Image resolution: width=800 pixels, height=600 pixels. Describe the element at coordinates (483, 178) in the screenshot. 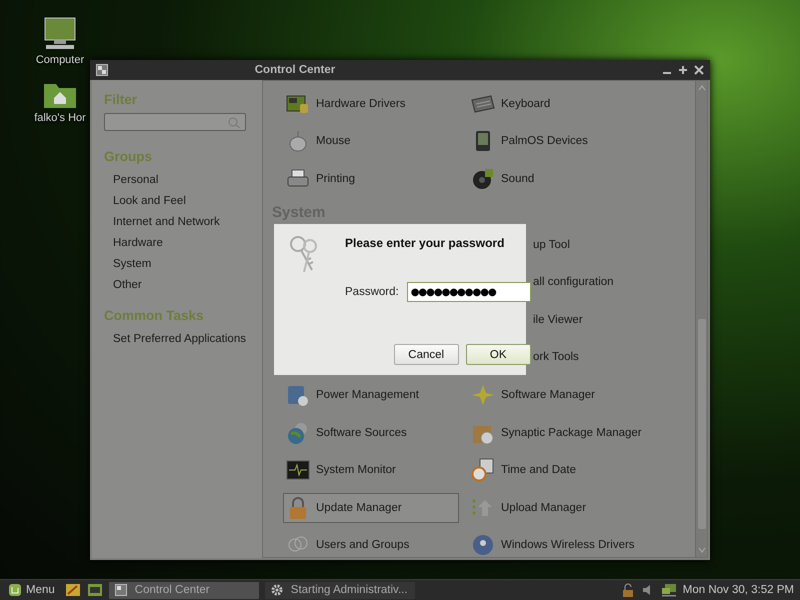

I see `speaker-icon` at that location.